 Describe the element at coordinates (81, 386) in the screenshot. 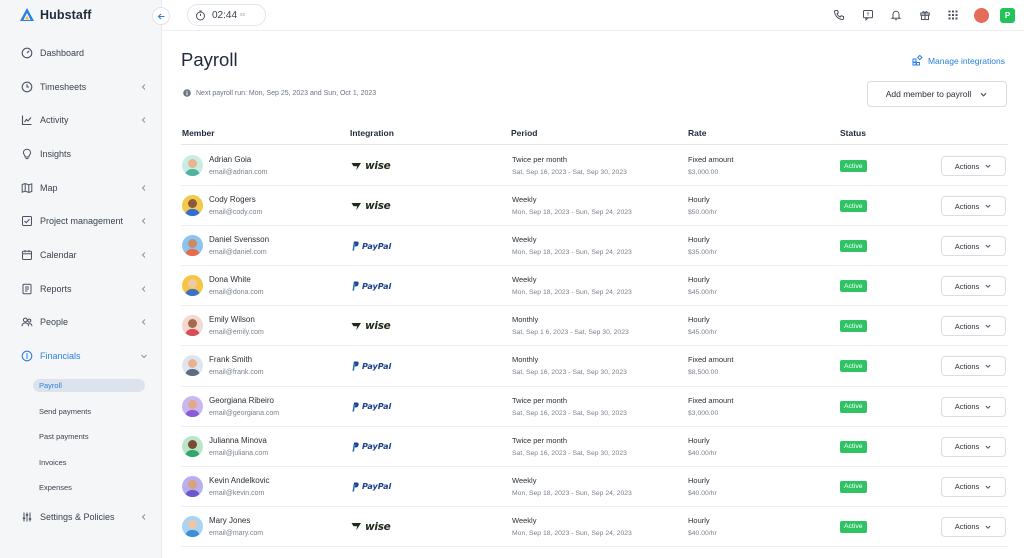

I see `sidebar-subitem-payroll: Payroll` at that location.